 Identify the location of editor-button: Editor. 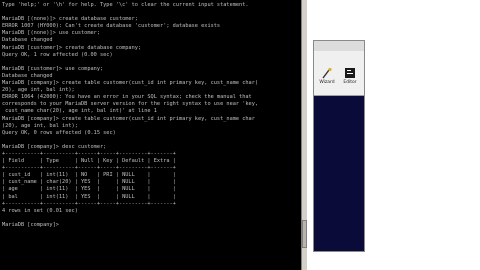
(350, 79).